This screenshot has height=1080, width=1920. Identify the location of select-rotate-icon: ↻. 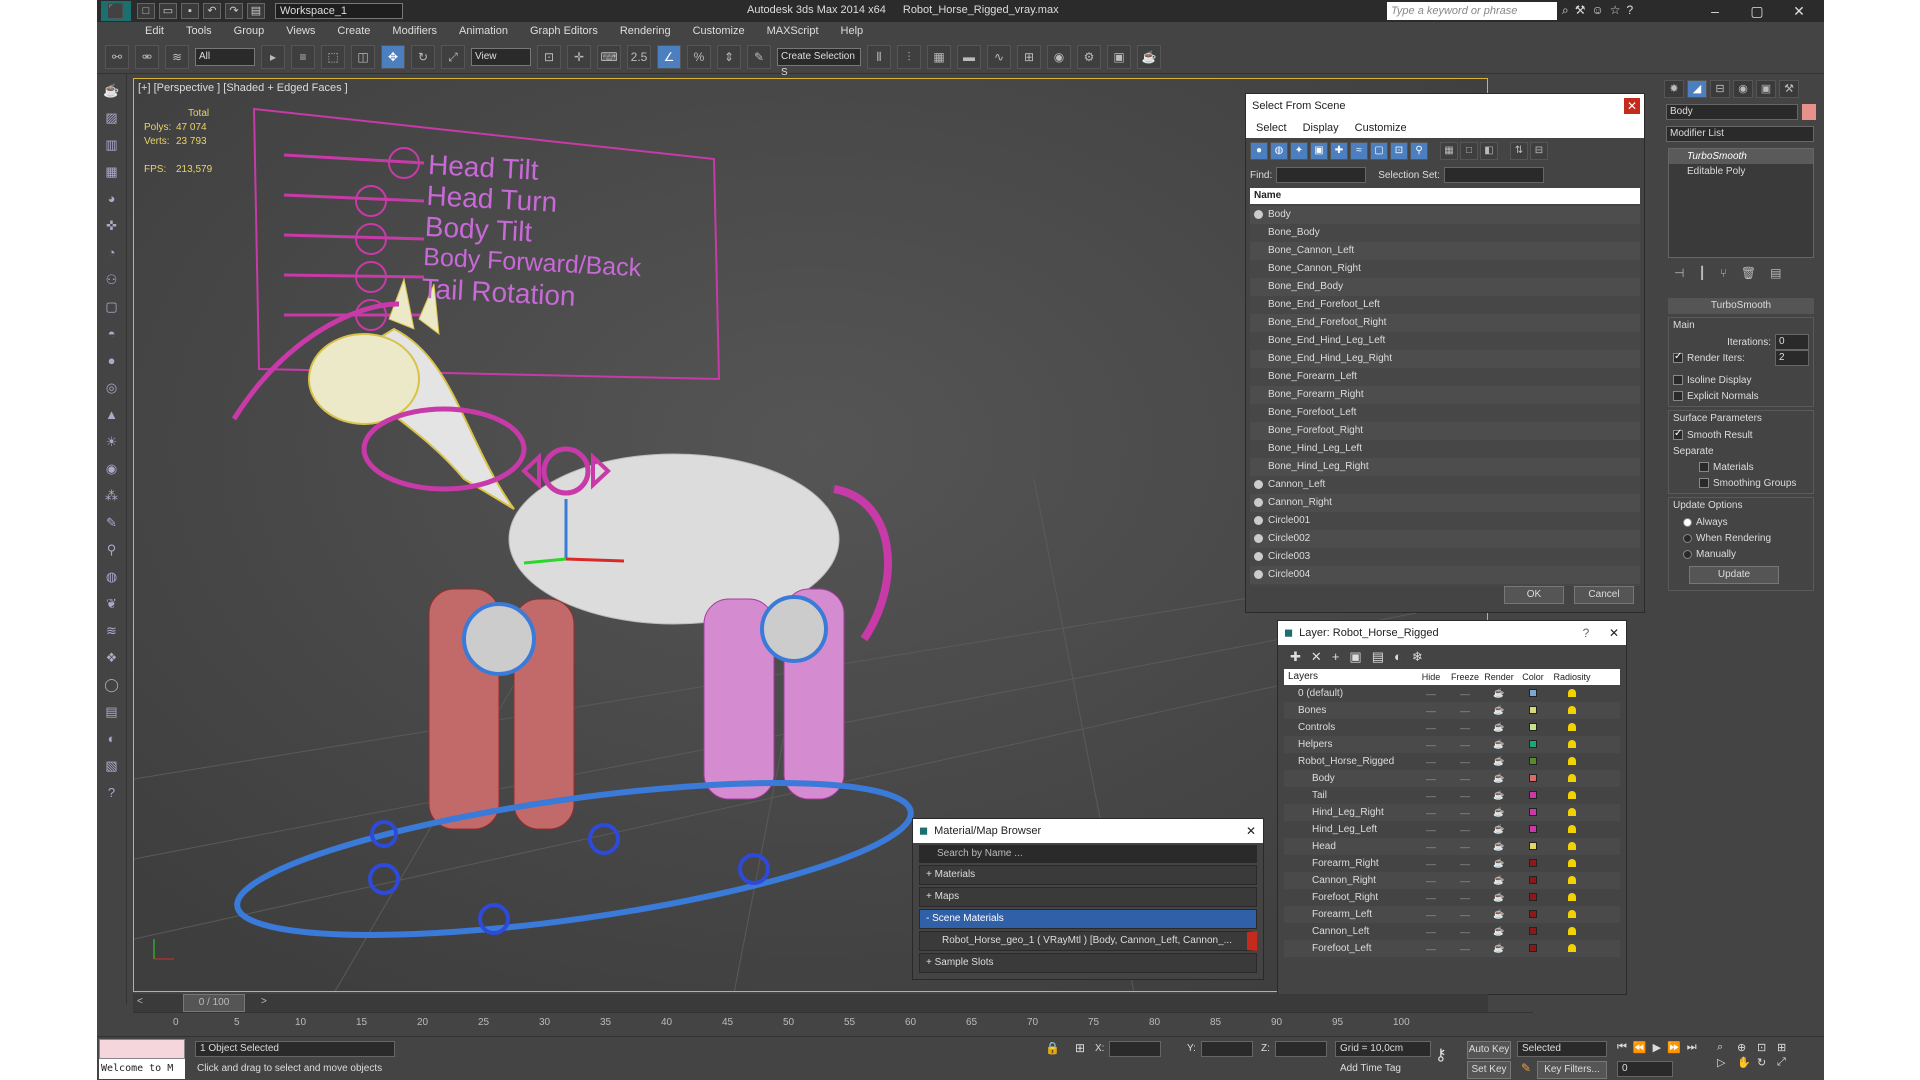
(423, 56).